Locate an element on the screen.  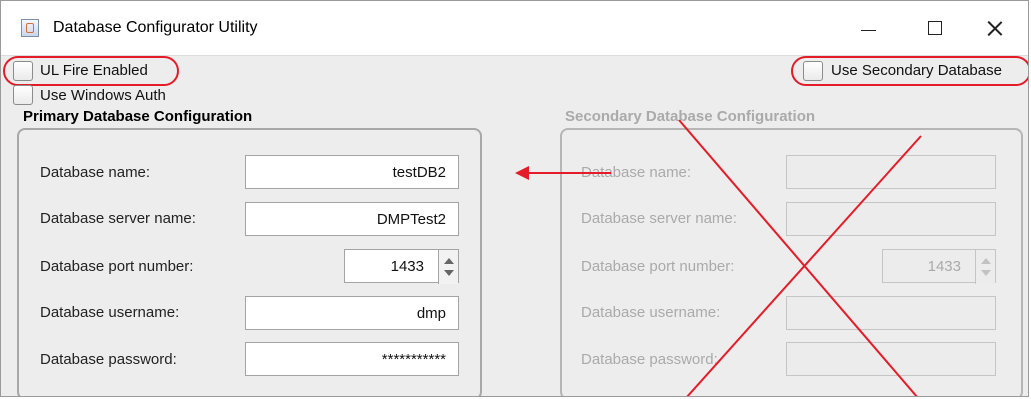
secondary-port-value: 1433 is located at coordinates (944, 266).